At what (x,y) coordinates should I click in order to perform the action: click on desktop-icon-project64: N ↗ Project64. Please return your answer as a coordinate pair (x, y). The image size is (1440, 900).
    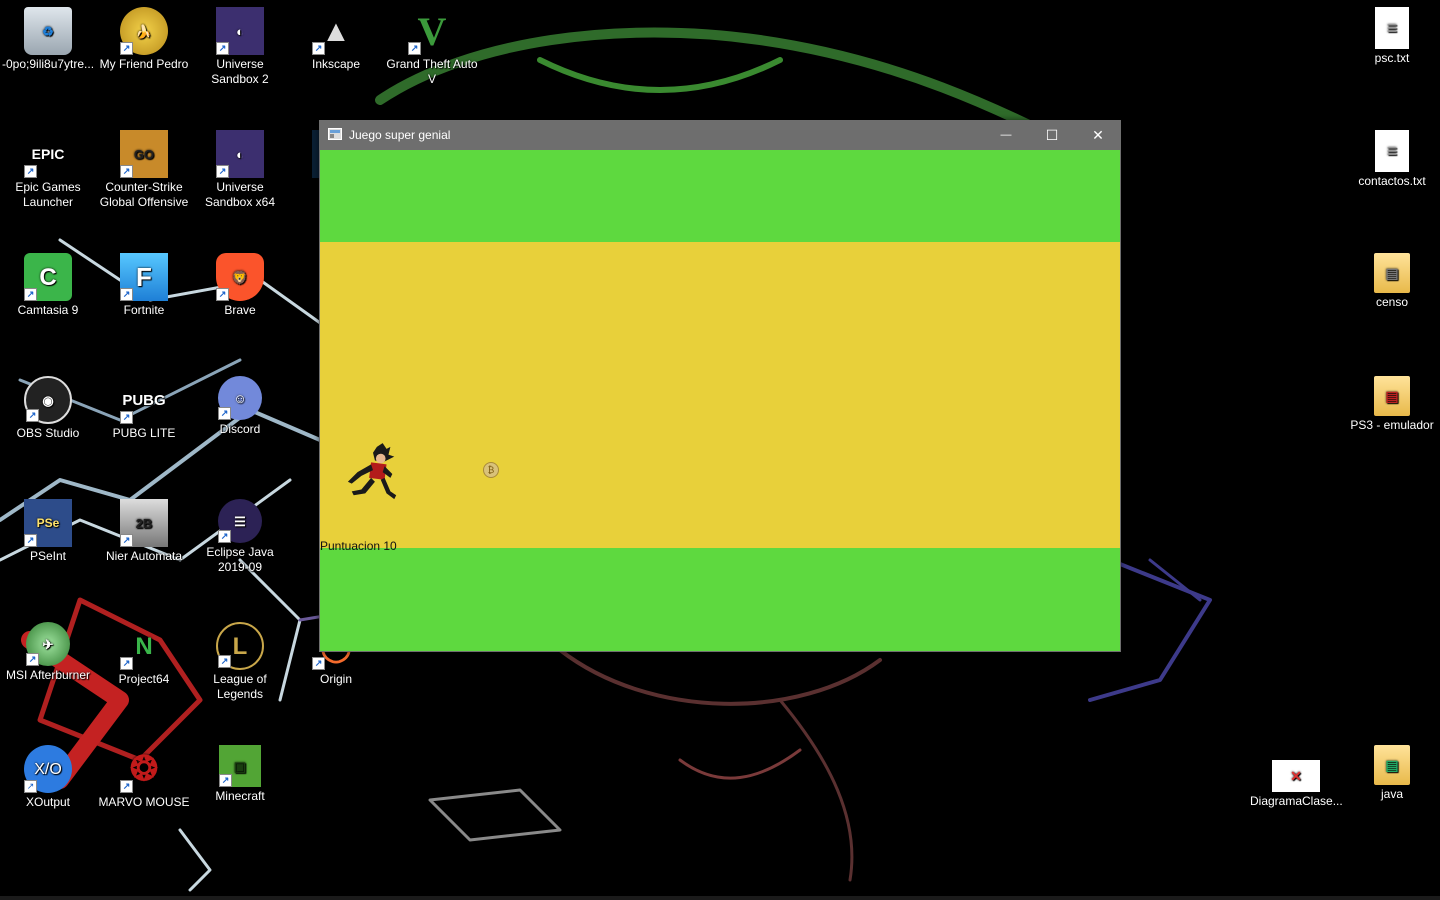
    Looking at the image, I should click on (144, 651).